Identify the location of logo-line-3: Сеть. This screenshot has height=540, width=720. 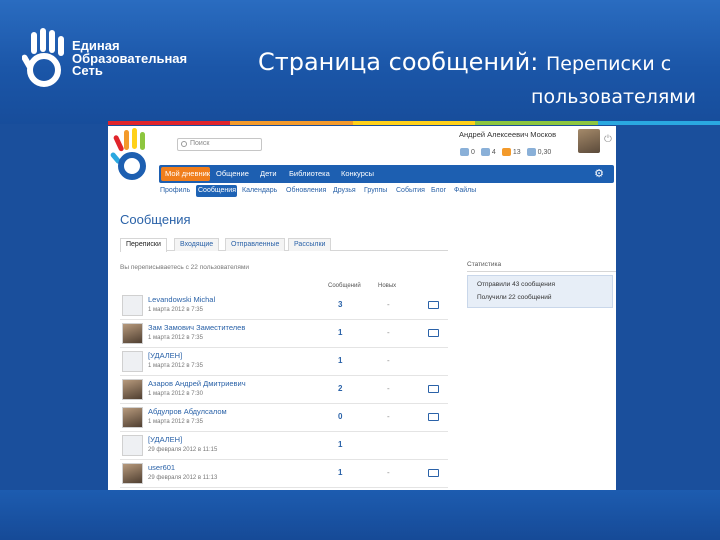
(87, 70).